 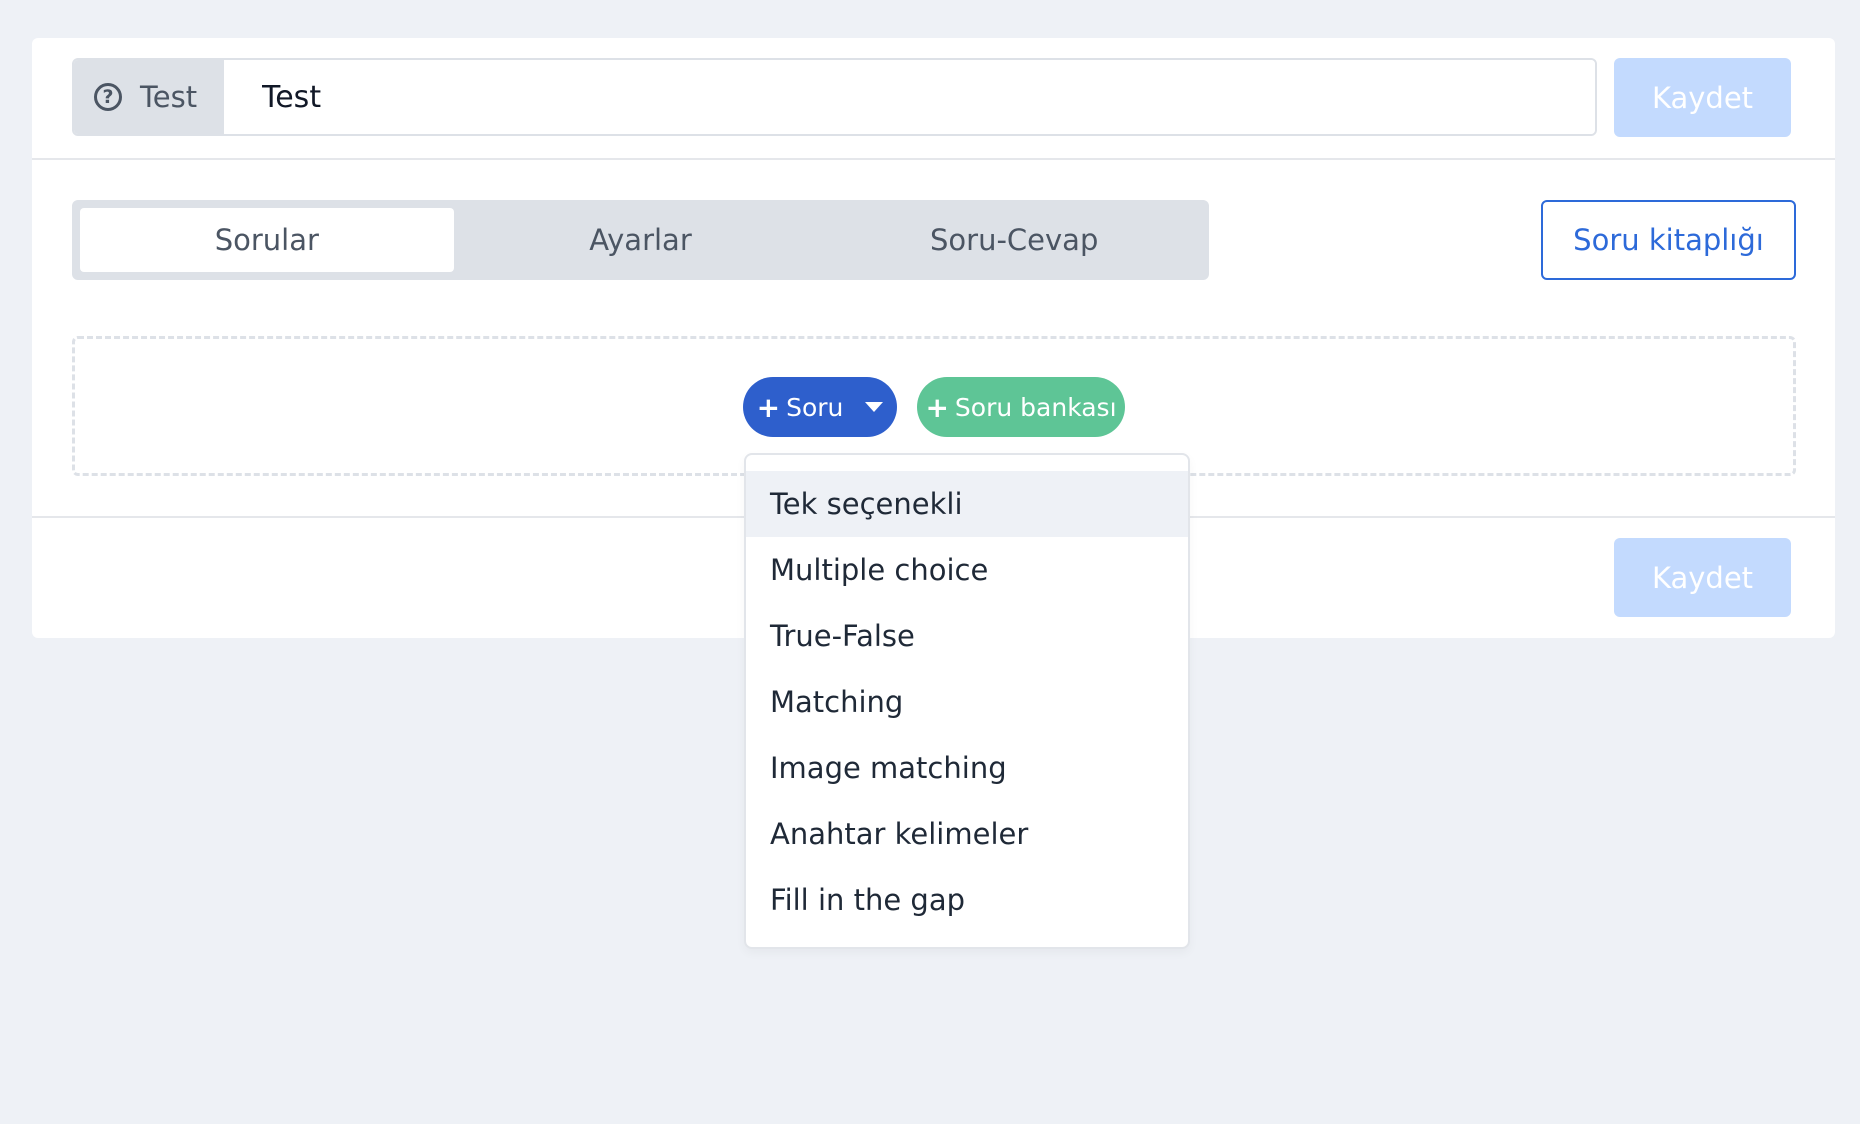 What do you see at coordinates (1014, 240) in the screenshot?
I see `tab-soru-cevap: Soru-Cevap` at bounding box center [1014, 240].